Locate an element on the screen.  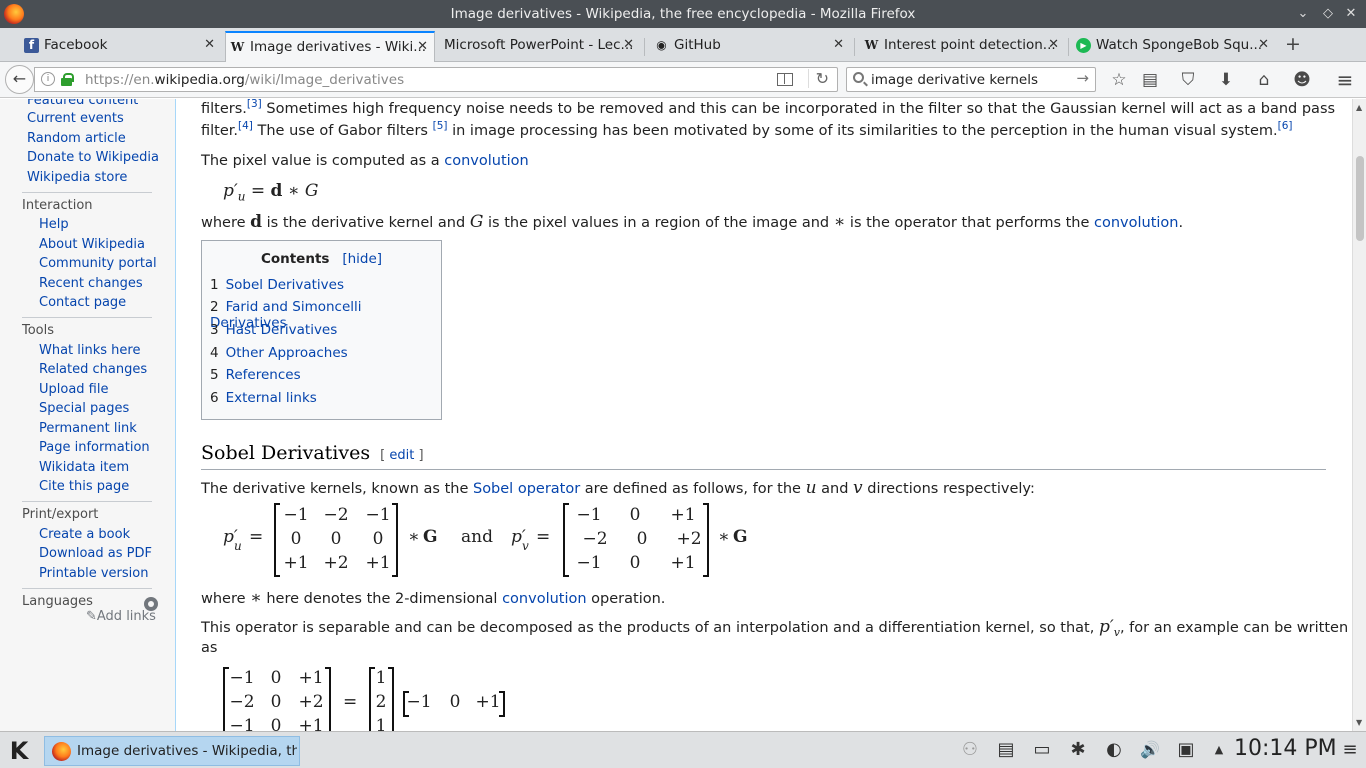
tab-facebook: f Facebook ✕ is located at coordinates (120, 46).